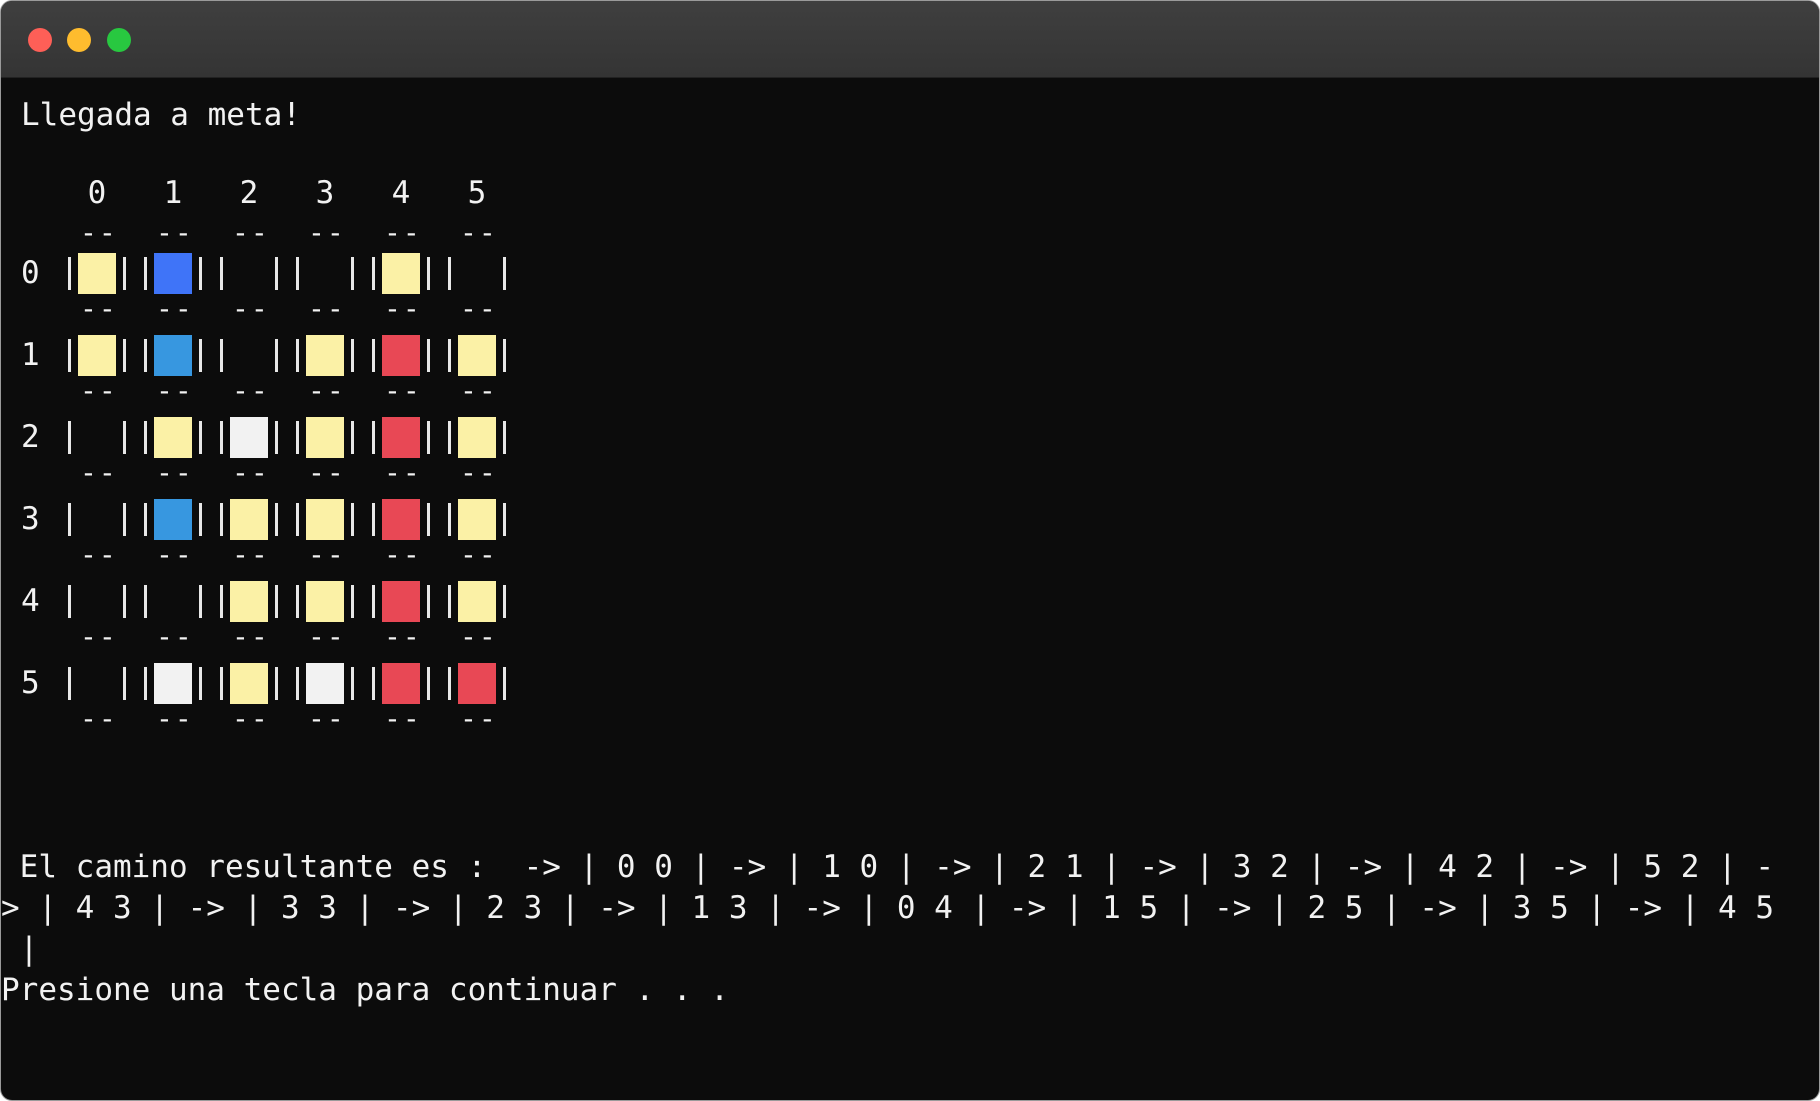 Image resolution: width=1820 pixels, height=1101 pixels. What do you see at coordinates (910, 39) in the screenshot?
I see `title-bar` at bounding box center [910, 39].